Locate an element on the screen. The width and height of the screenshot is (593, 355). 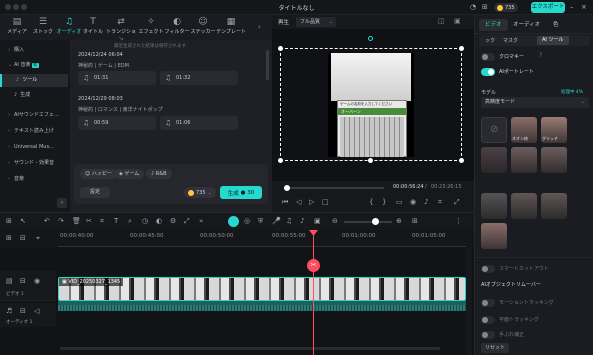
subtab-ai-tools: AI ツール is located at coordinates (553, 40).